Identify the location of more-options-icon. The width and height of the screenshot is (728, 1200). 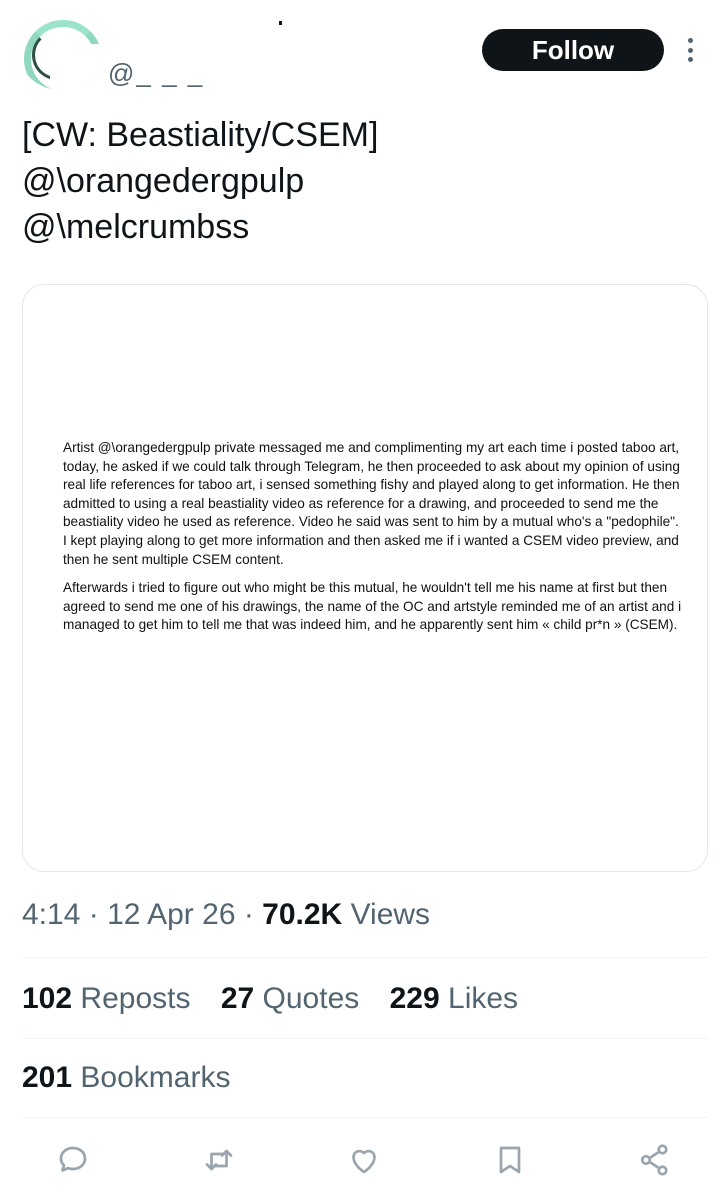
(690, 50).